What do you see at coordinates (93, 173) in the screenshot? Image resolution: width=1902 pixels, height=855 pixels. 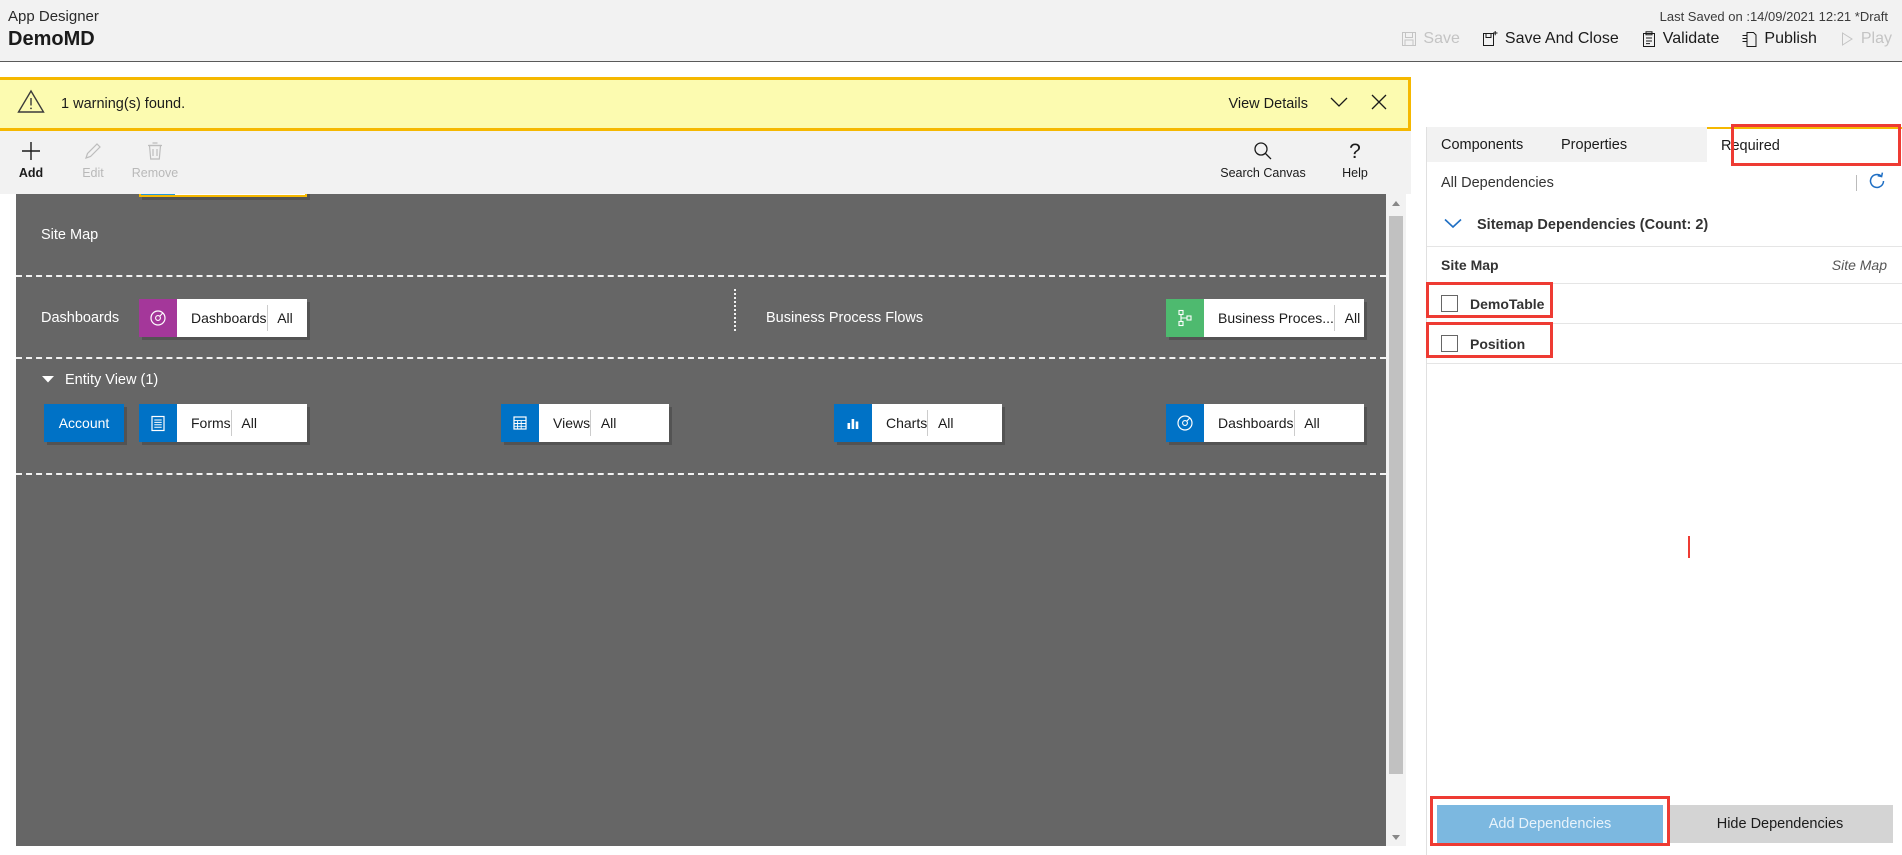 I see `edit-label: Edit` at bounding box center [93, 173].